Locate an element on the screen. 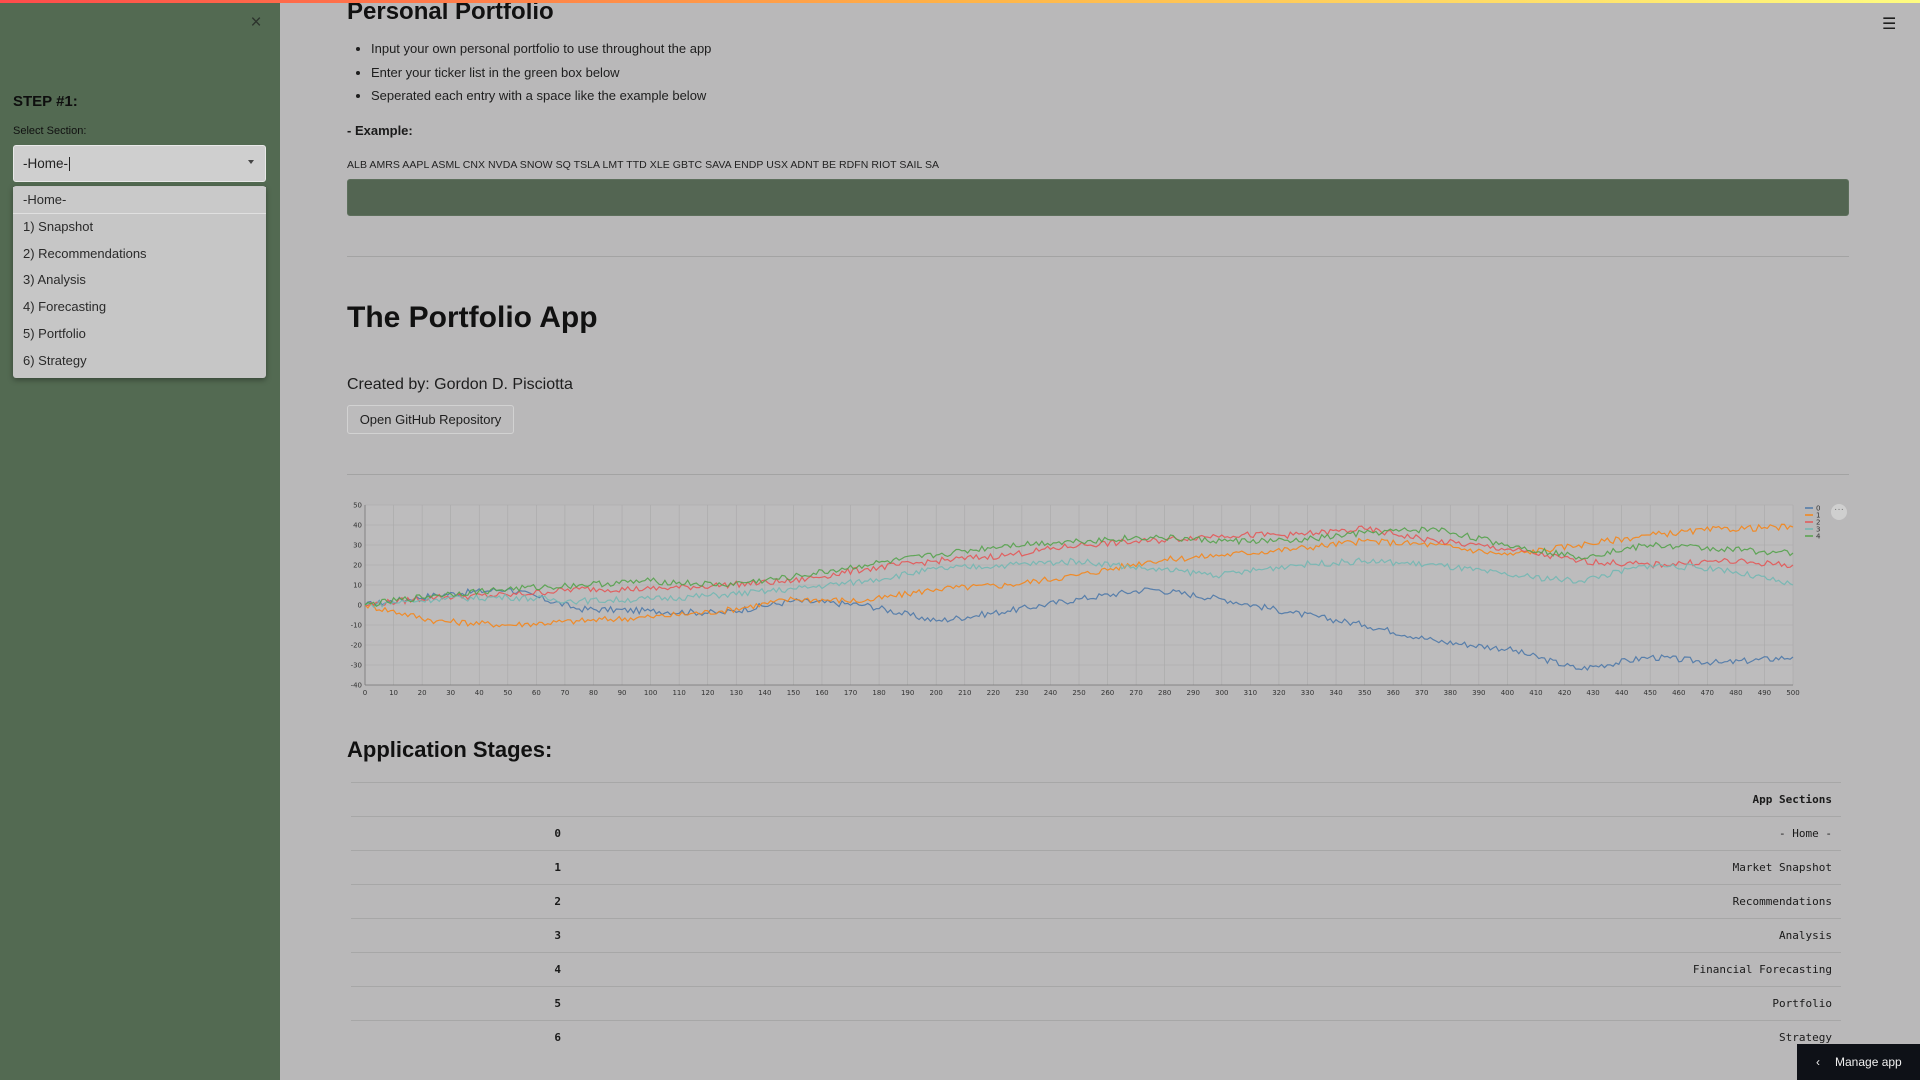 The image size is (1920, 1080). example-label: - Example: is located at coordinates (380, 130).